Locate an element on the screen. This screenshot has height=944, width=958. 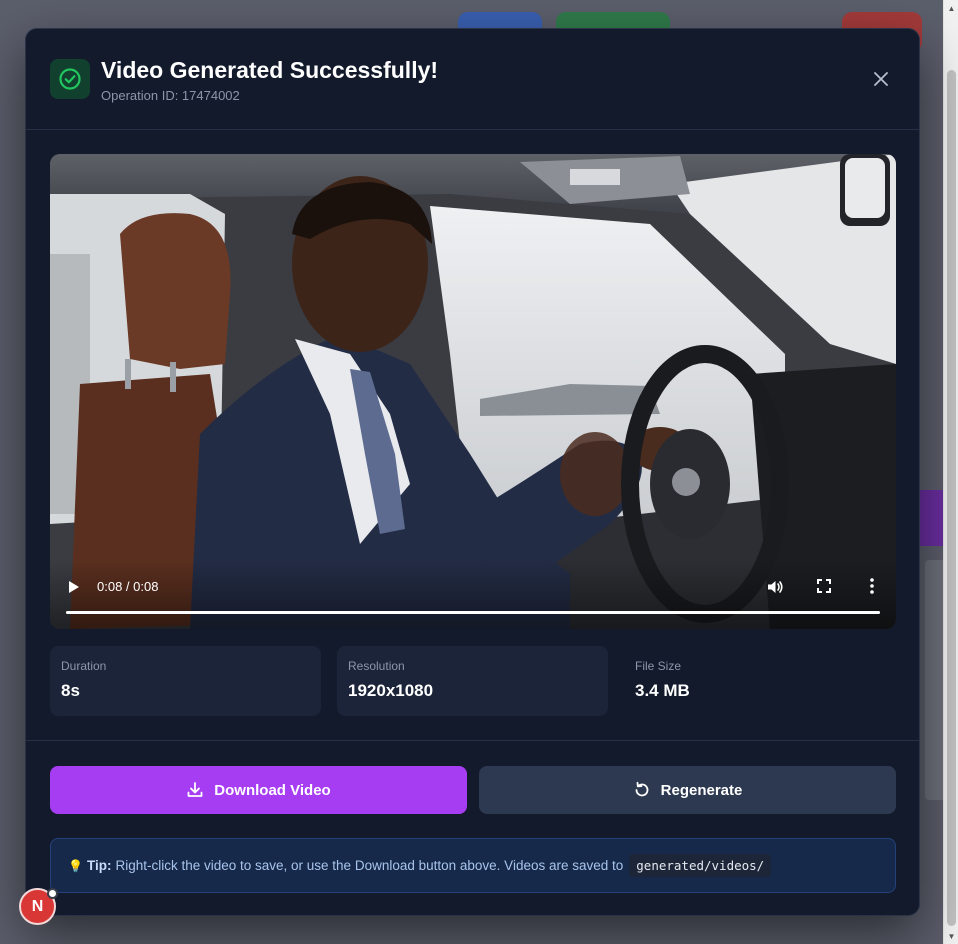
volume-button is located at coordinates (775, 587).